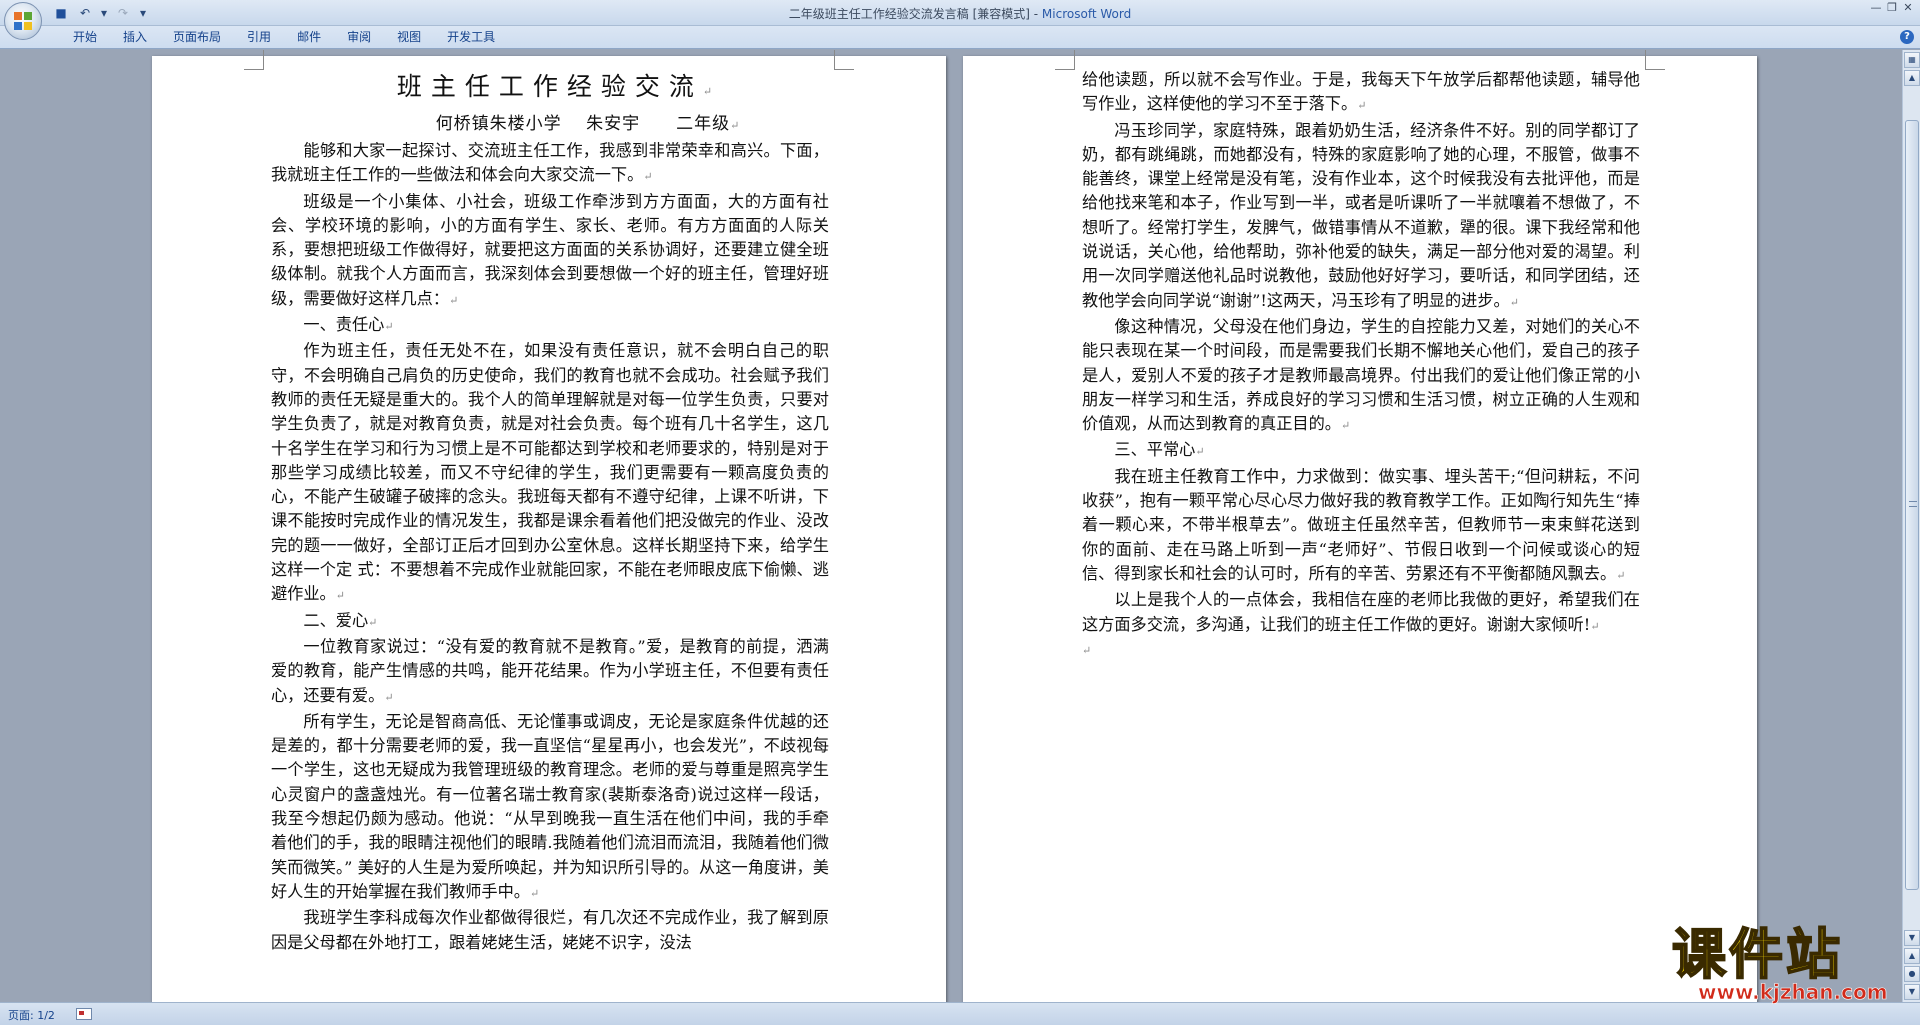 The image size is (1920, 1025). What do you see at coordinates (309, 37) in the screenshot?
I see `tab-mailings: 邮件` at bounding box center [309, 37].